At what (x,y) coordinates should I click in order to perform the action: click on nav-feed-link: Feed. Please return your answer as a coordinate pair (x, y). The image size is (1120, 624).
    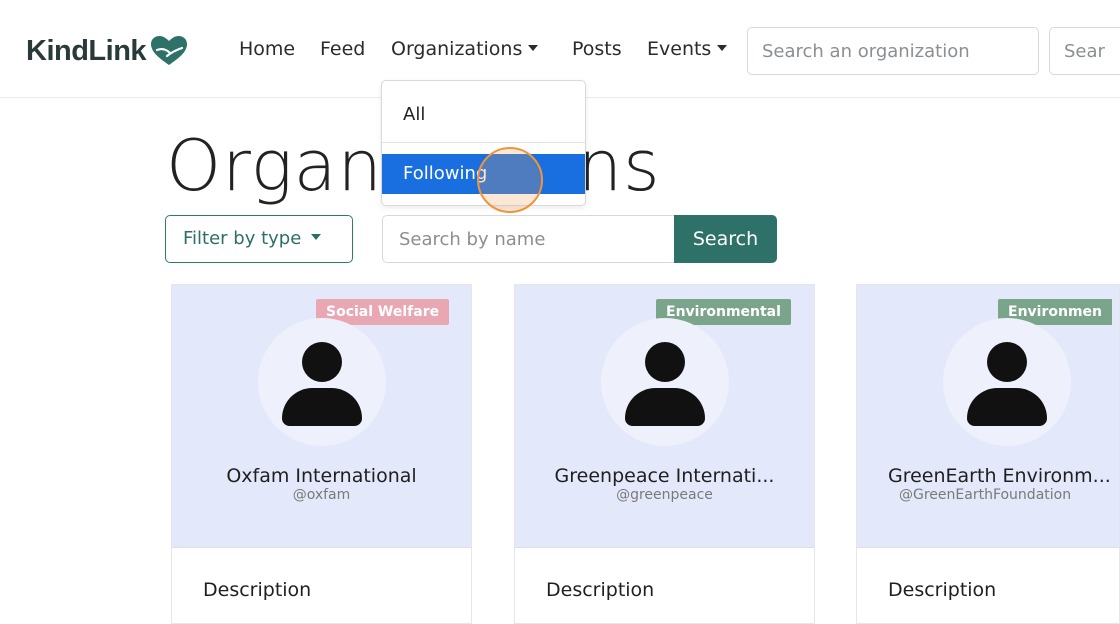
    Looking at the image, I should click on (342, 49).